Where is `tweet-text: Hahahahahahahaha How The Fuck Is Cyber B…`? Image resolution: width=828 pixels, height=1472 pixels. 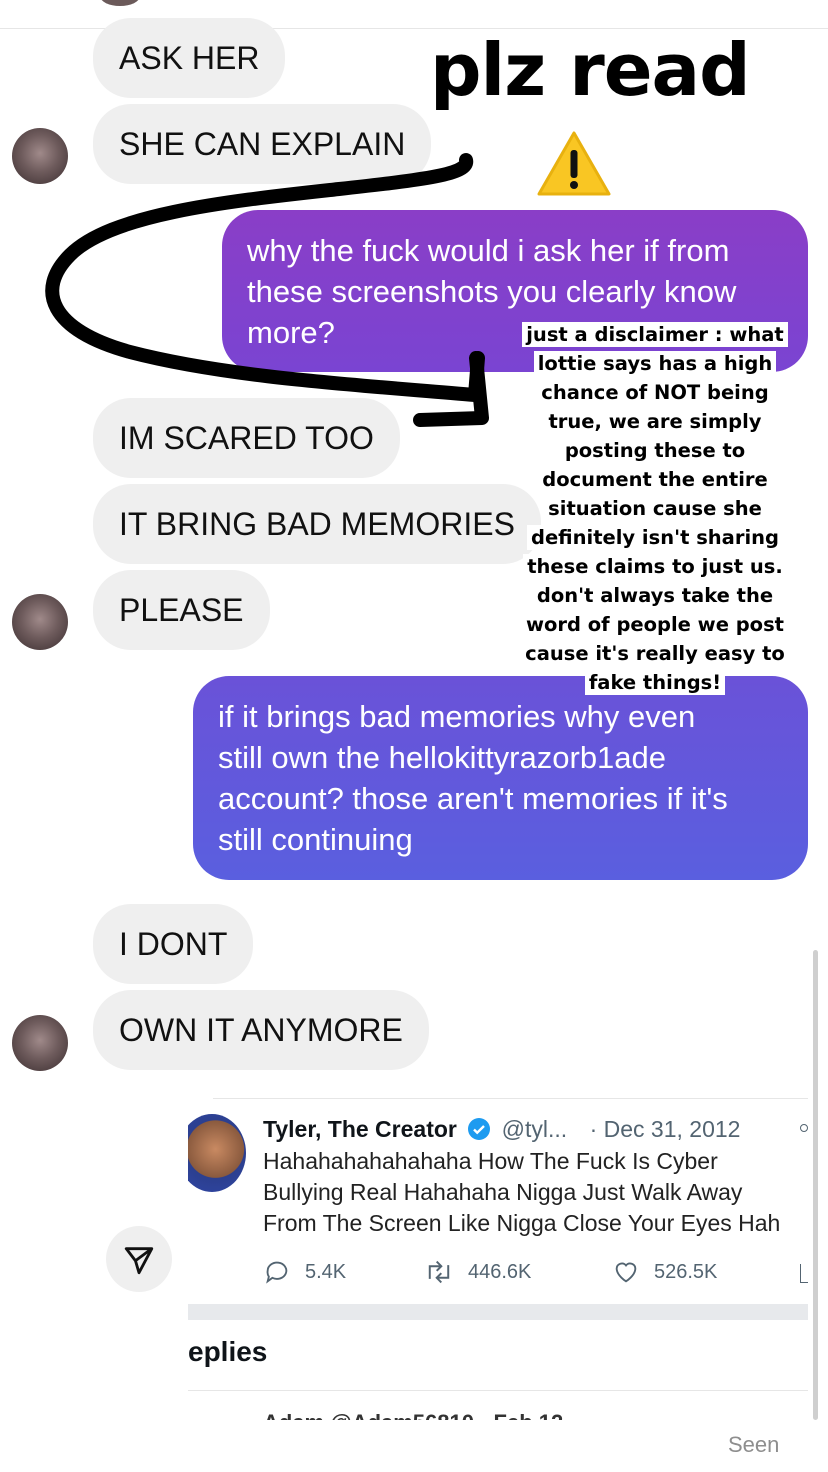 tweet-text: Hahahahahahahaha How The Fuck Is Cyber B… is located at coordinates (535, 1192).